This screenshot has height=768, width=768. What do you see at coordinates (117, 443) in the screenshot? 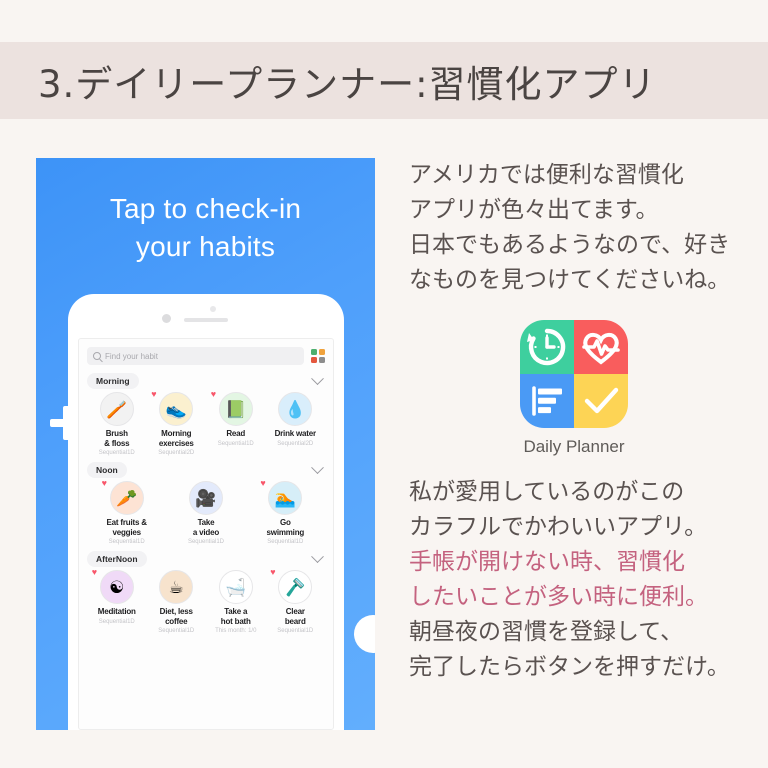
I see `habit-name-line: & floss` at bounding box center [117, 443].